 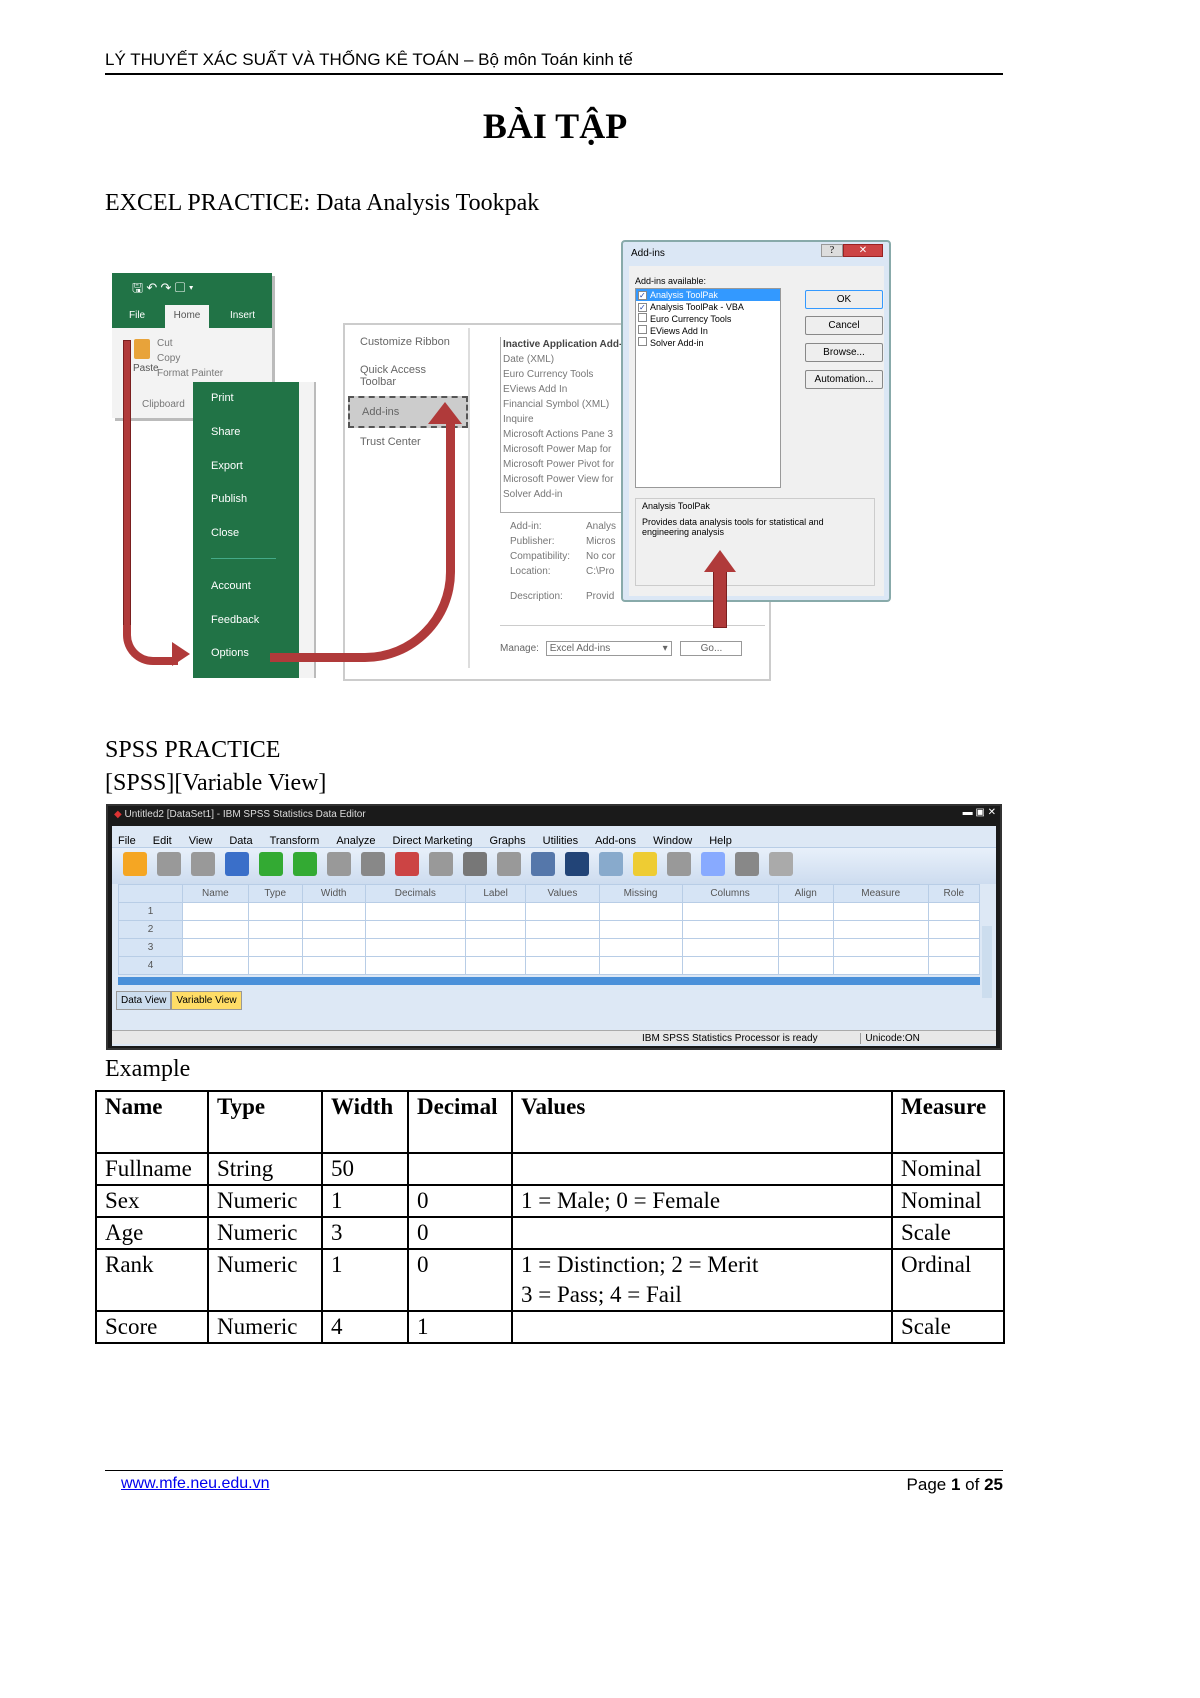 What do you see at coordinates (333, 893) in the screenshot?
I see `column-header: Width` at bounding box center [333, 893].